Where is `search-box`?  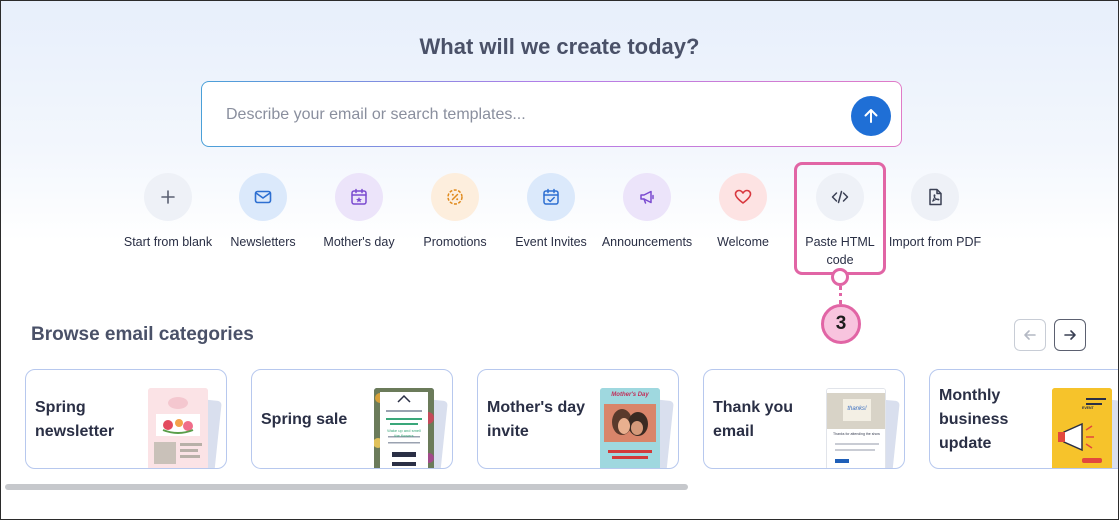
search-box is located at coordinates (551, 114).